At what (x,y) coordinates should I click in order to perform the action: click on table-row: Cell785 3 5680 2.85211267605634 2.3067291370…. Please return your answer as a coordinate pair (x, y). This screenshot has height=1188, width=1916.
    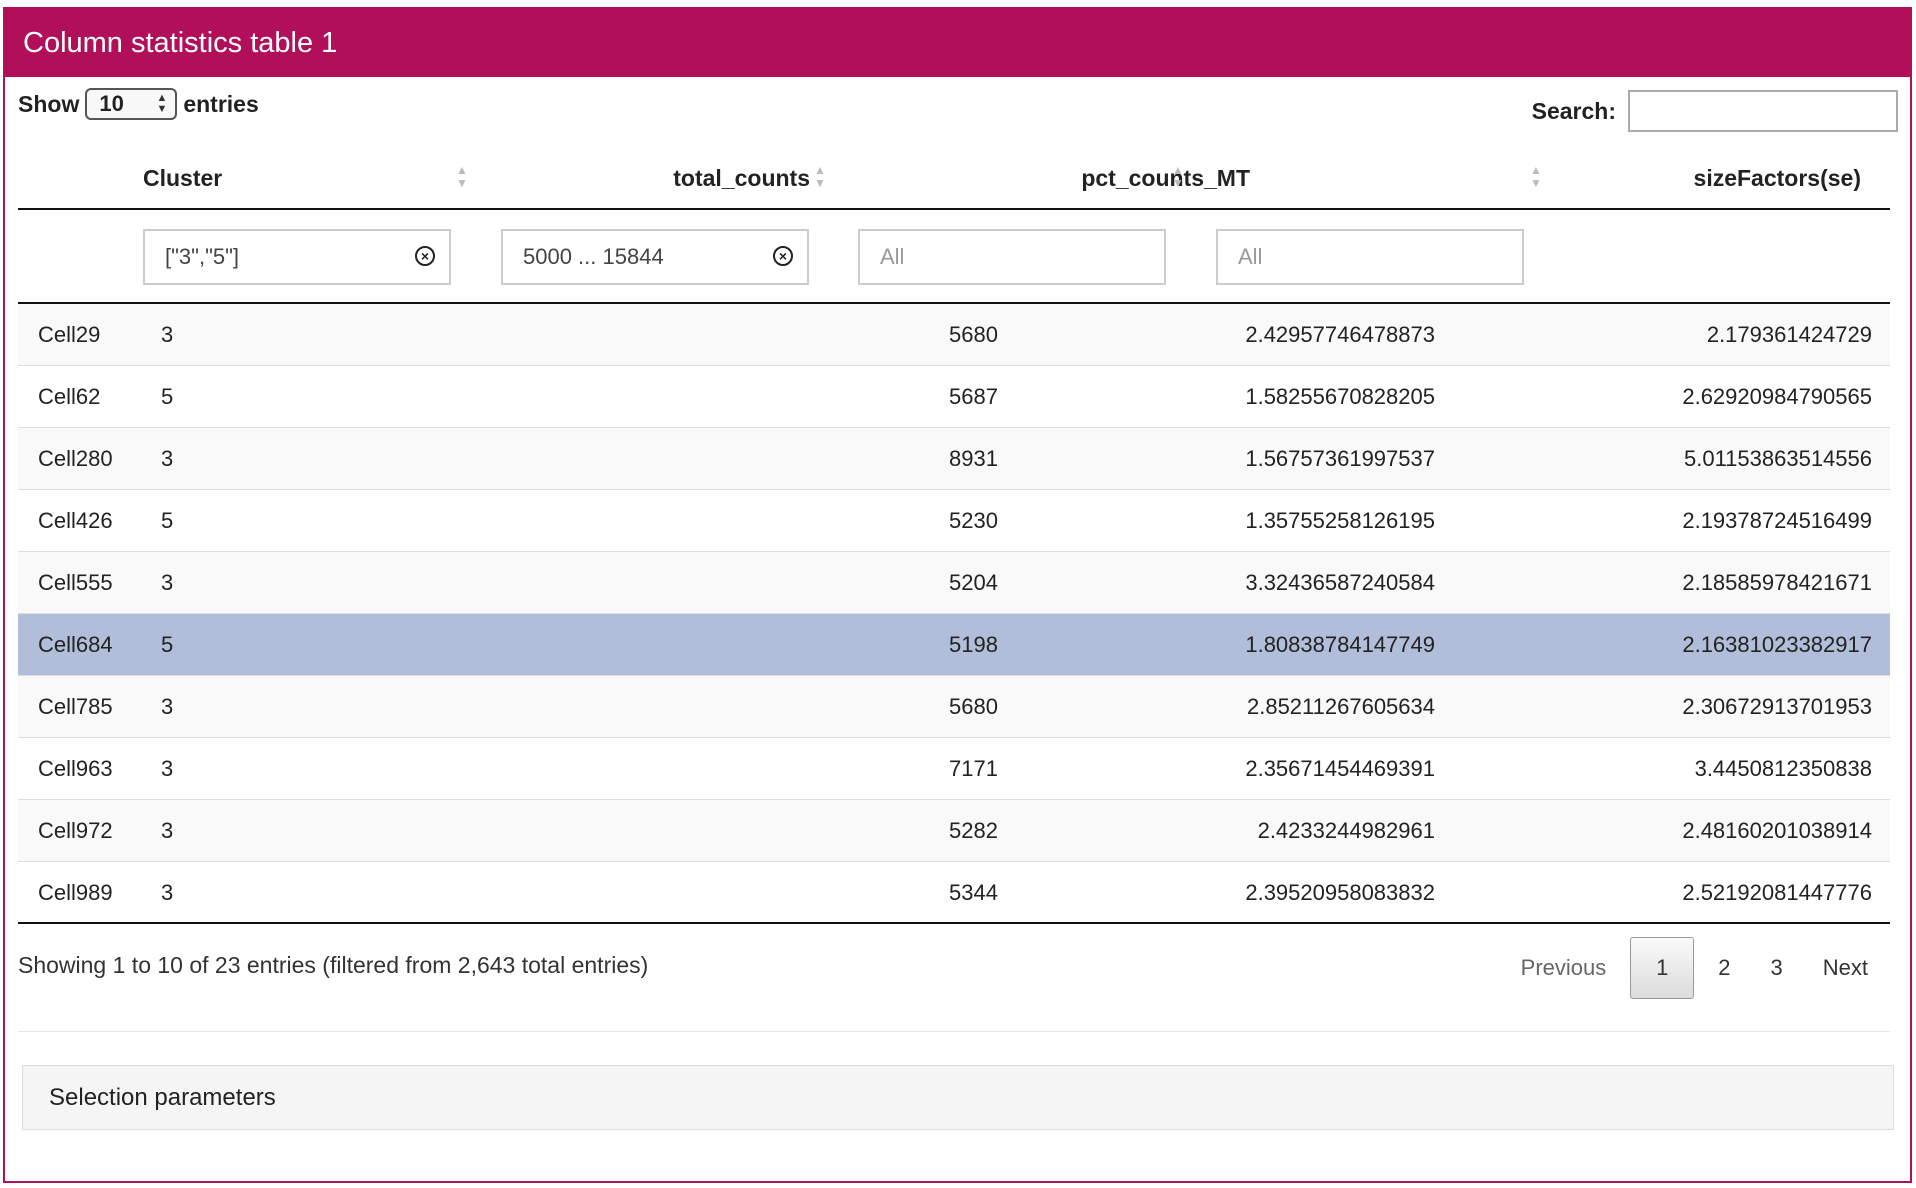
    Looking at the image, I should click on (954, 707).